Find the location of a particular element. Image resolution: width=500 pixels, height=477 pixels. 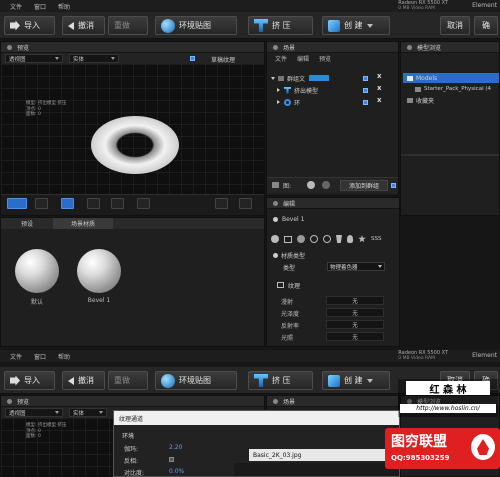

menu-help: 帮助 is located at coordinates (64, 6).